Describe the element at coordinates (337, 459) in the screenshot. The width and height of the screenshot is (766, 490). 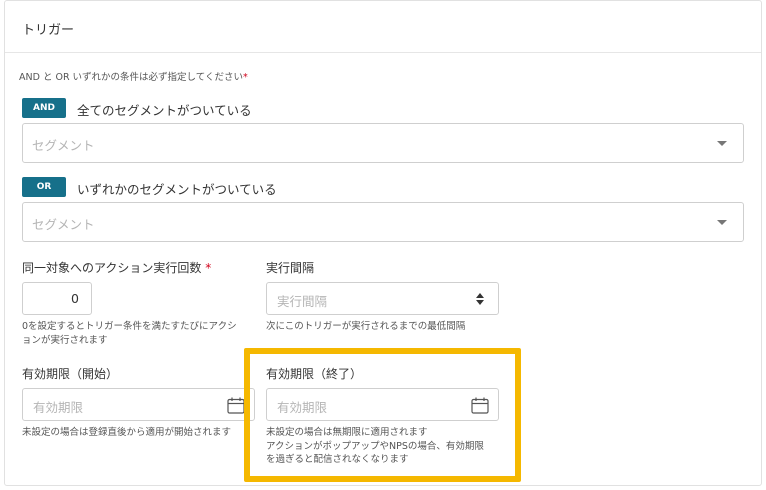
I see `help-line: を過ぎると配信されなくなります` at that location.